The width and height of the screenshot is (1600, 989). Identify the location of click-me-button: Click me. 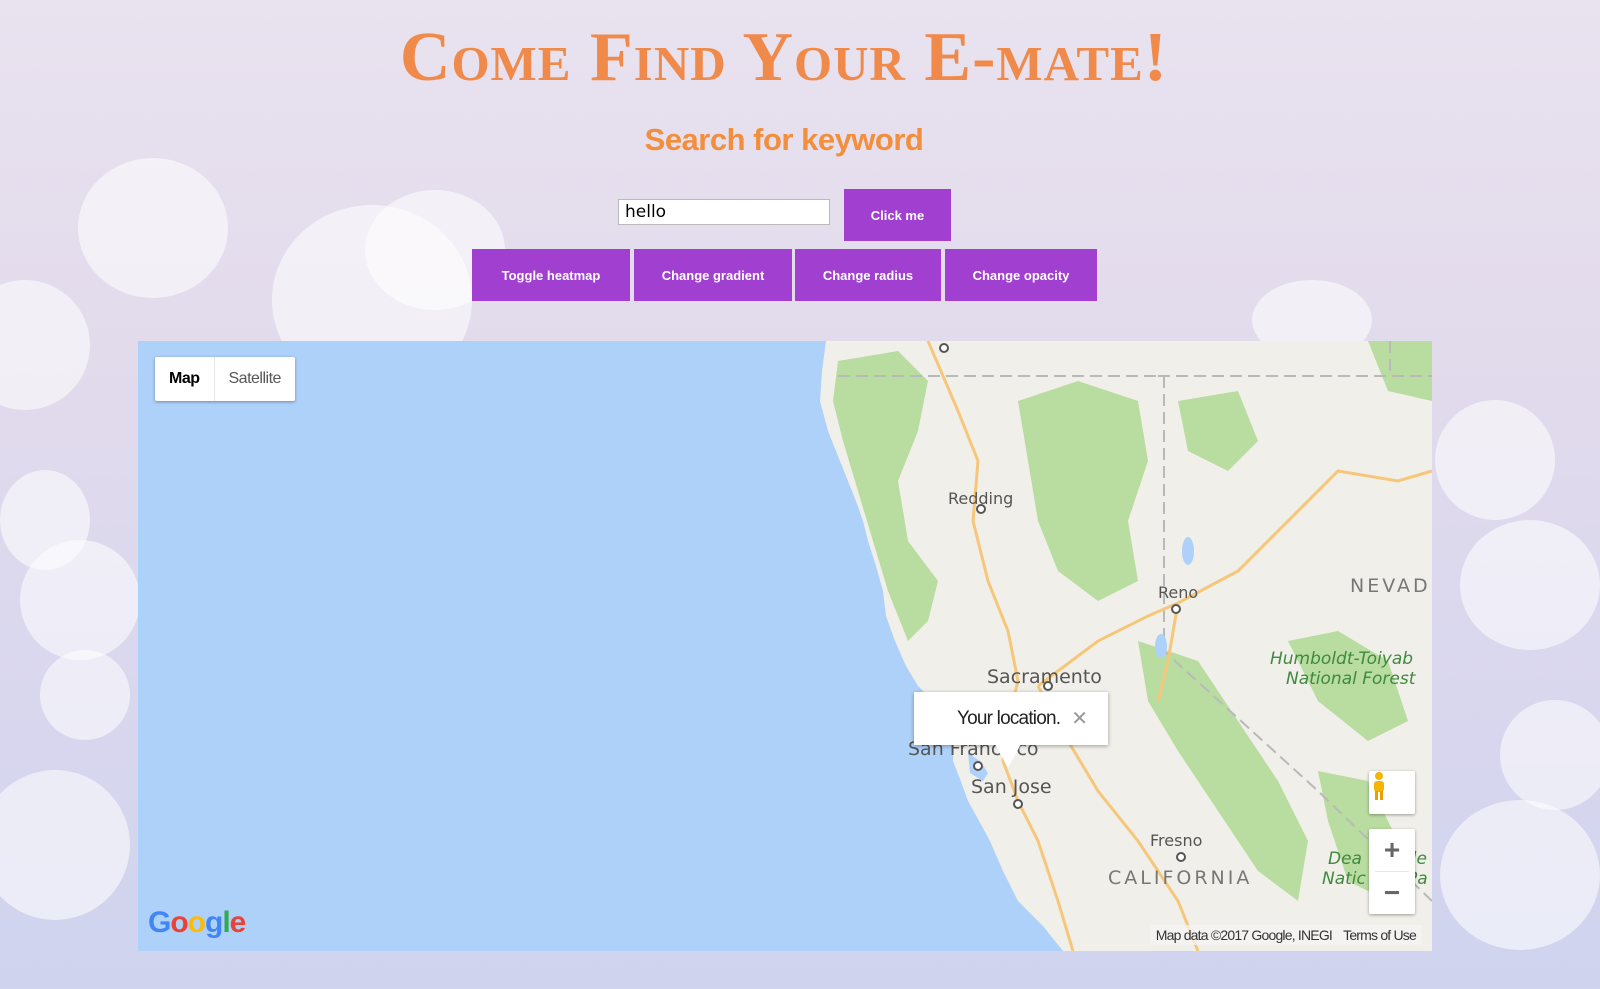
(897, 215).